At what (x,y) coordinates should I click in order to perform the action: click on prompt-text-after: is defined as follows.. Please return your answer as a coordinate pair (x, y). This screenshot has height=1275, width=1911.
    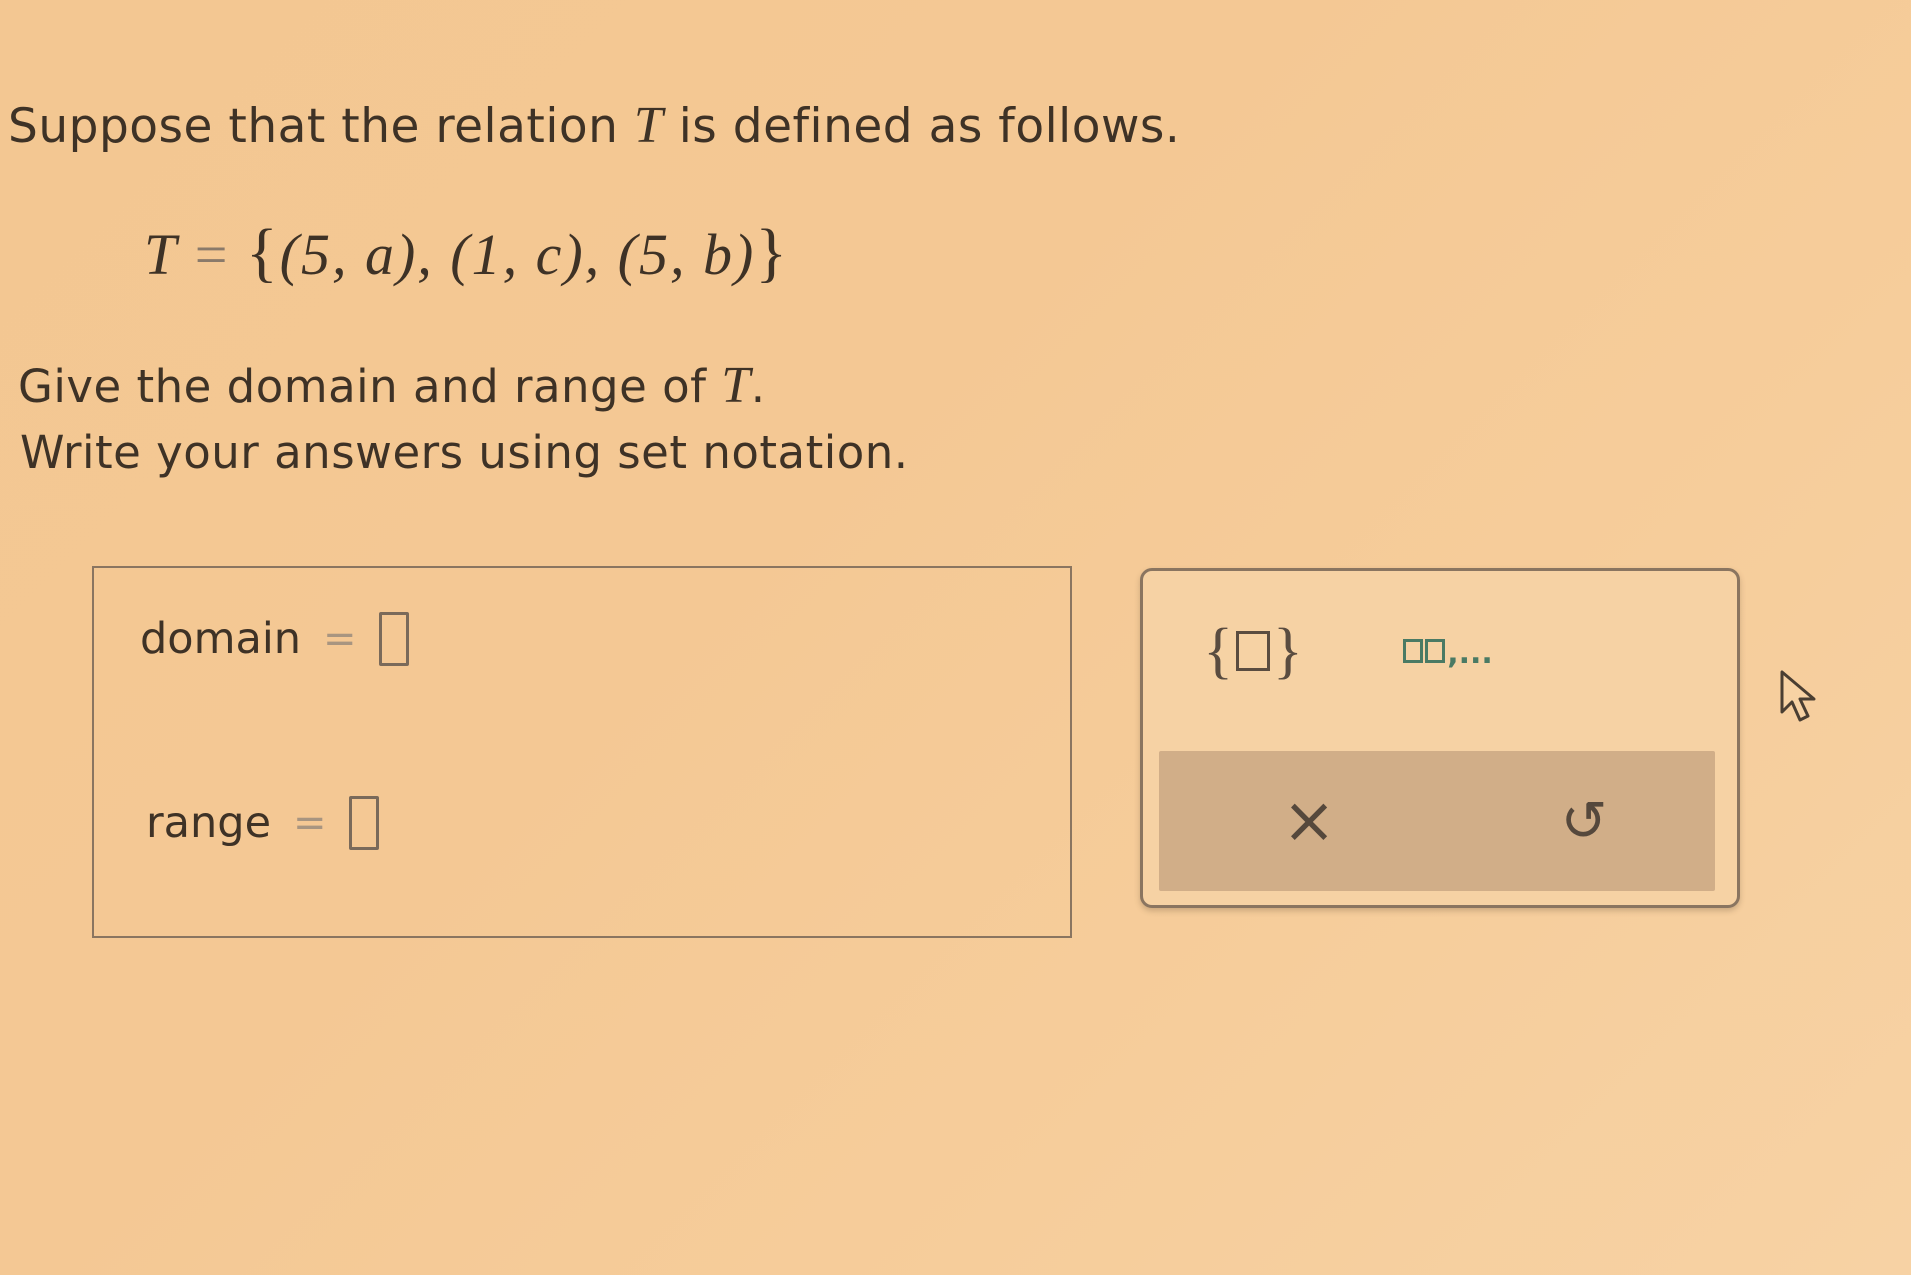
    Looking at the image, I should click on (922, 126).